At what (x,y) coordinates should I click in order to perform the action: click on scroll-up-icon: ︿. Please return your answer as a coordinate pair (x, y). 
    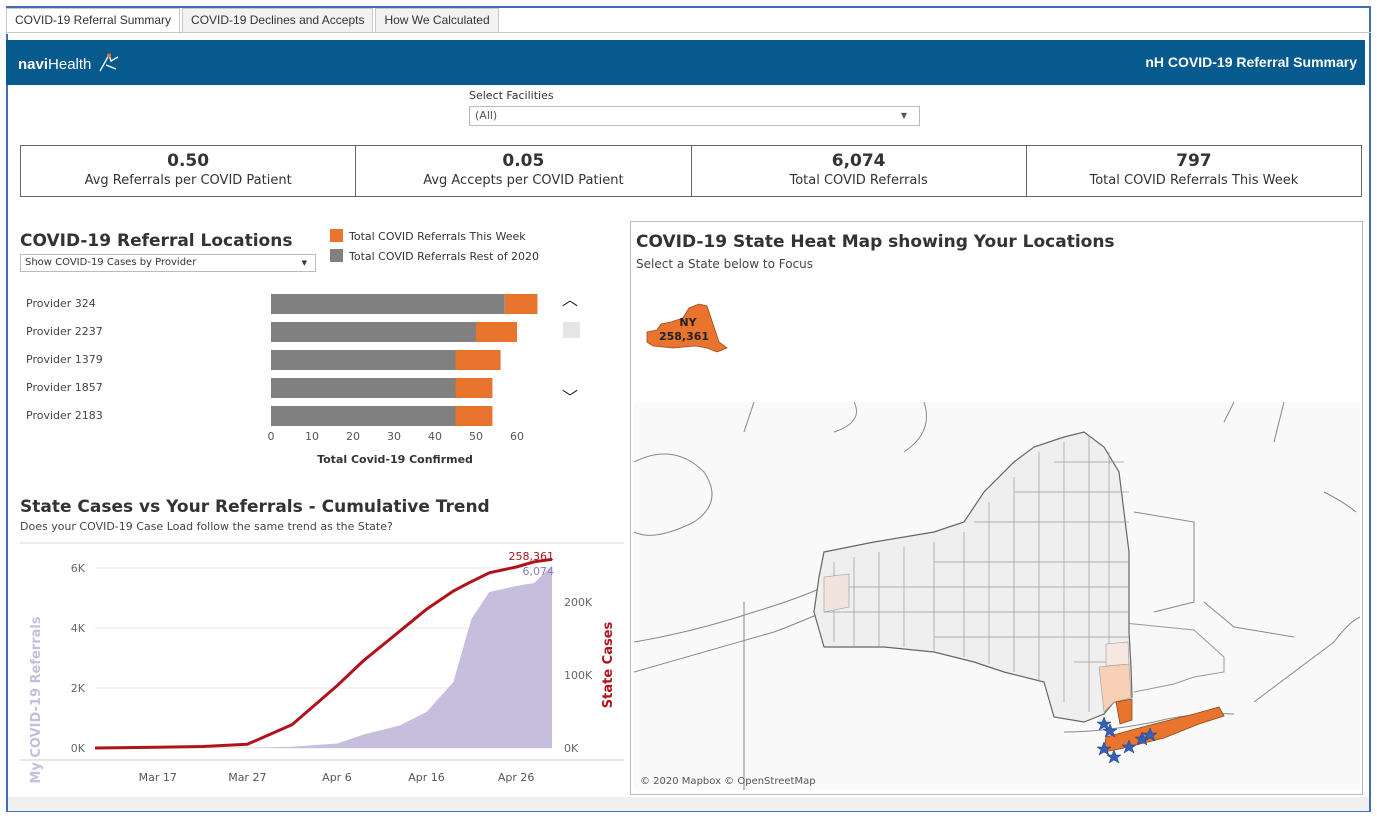
    Looking at the image, I should click on (570, 298).